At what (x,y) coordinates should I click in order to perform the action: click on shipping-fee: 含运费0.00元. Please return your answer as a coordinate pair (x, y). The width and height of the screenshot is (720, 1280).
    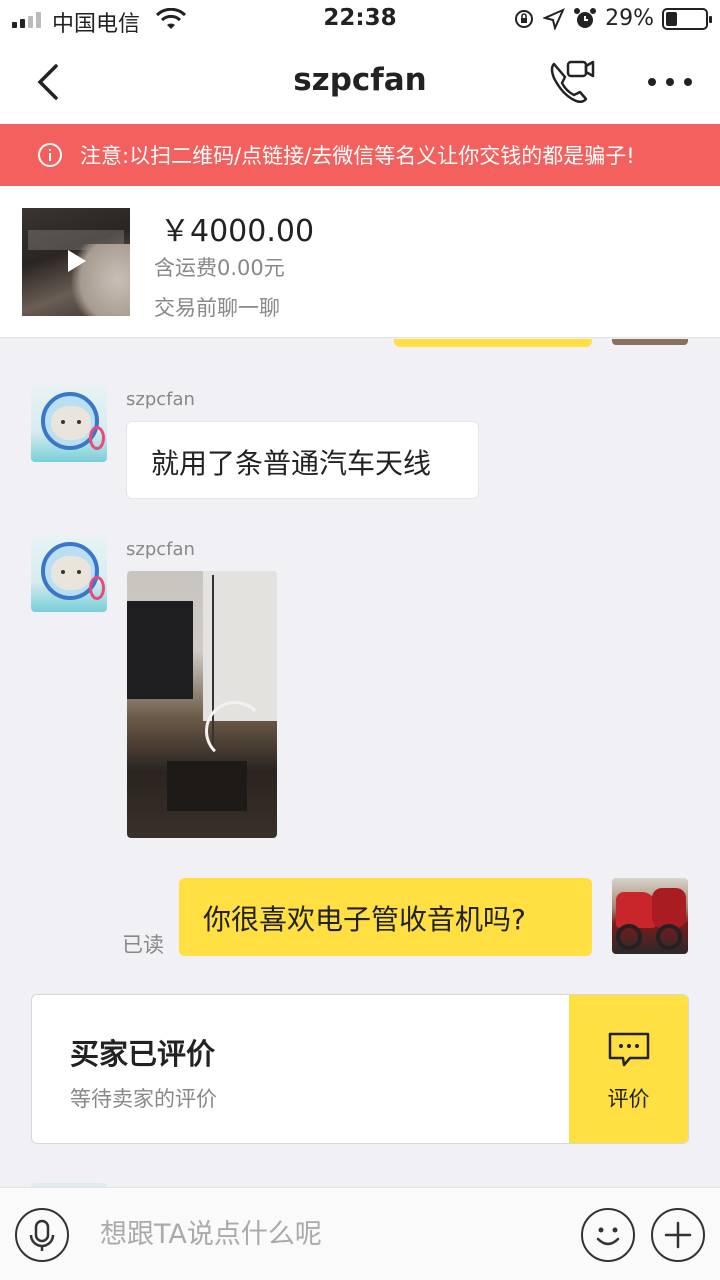
    Looking at the image, I should click on (219, 268).